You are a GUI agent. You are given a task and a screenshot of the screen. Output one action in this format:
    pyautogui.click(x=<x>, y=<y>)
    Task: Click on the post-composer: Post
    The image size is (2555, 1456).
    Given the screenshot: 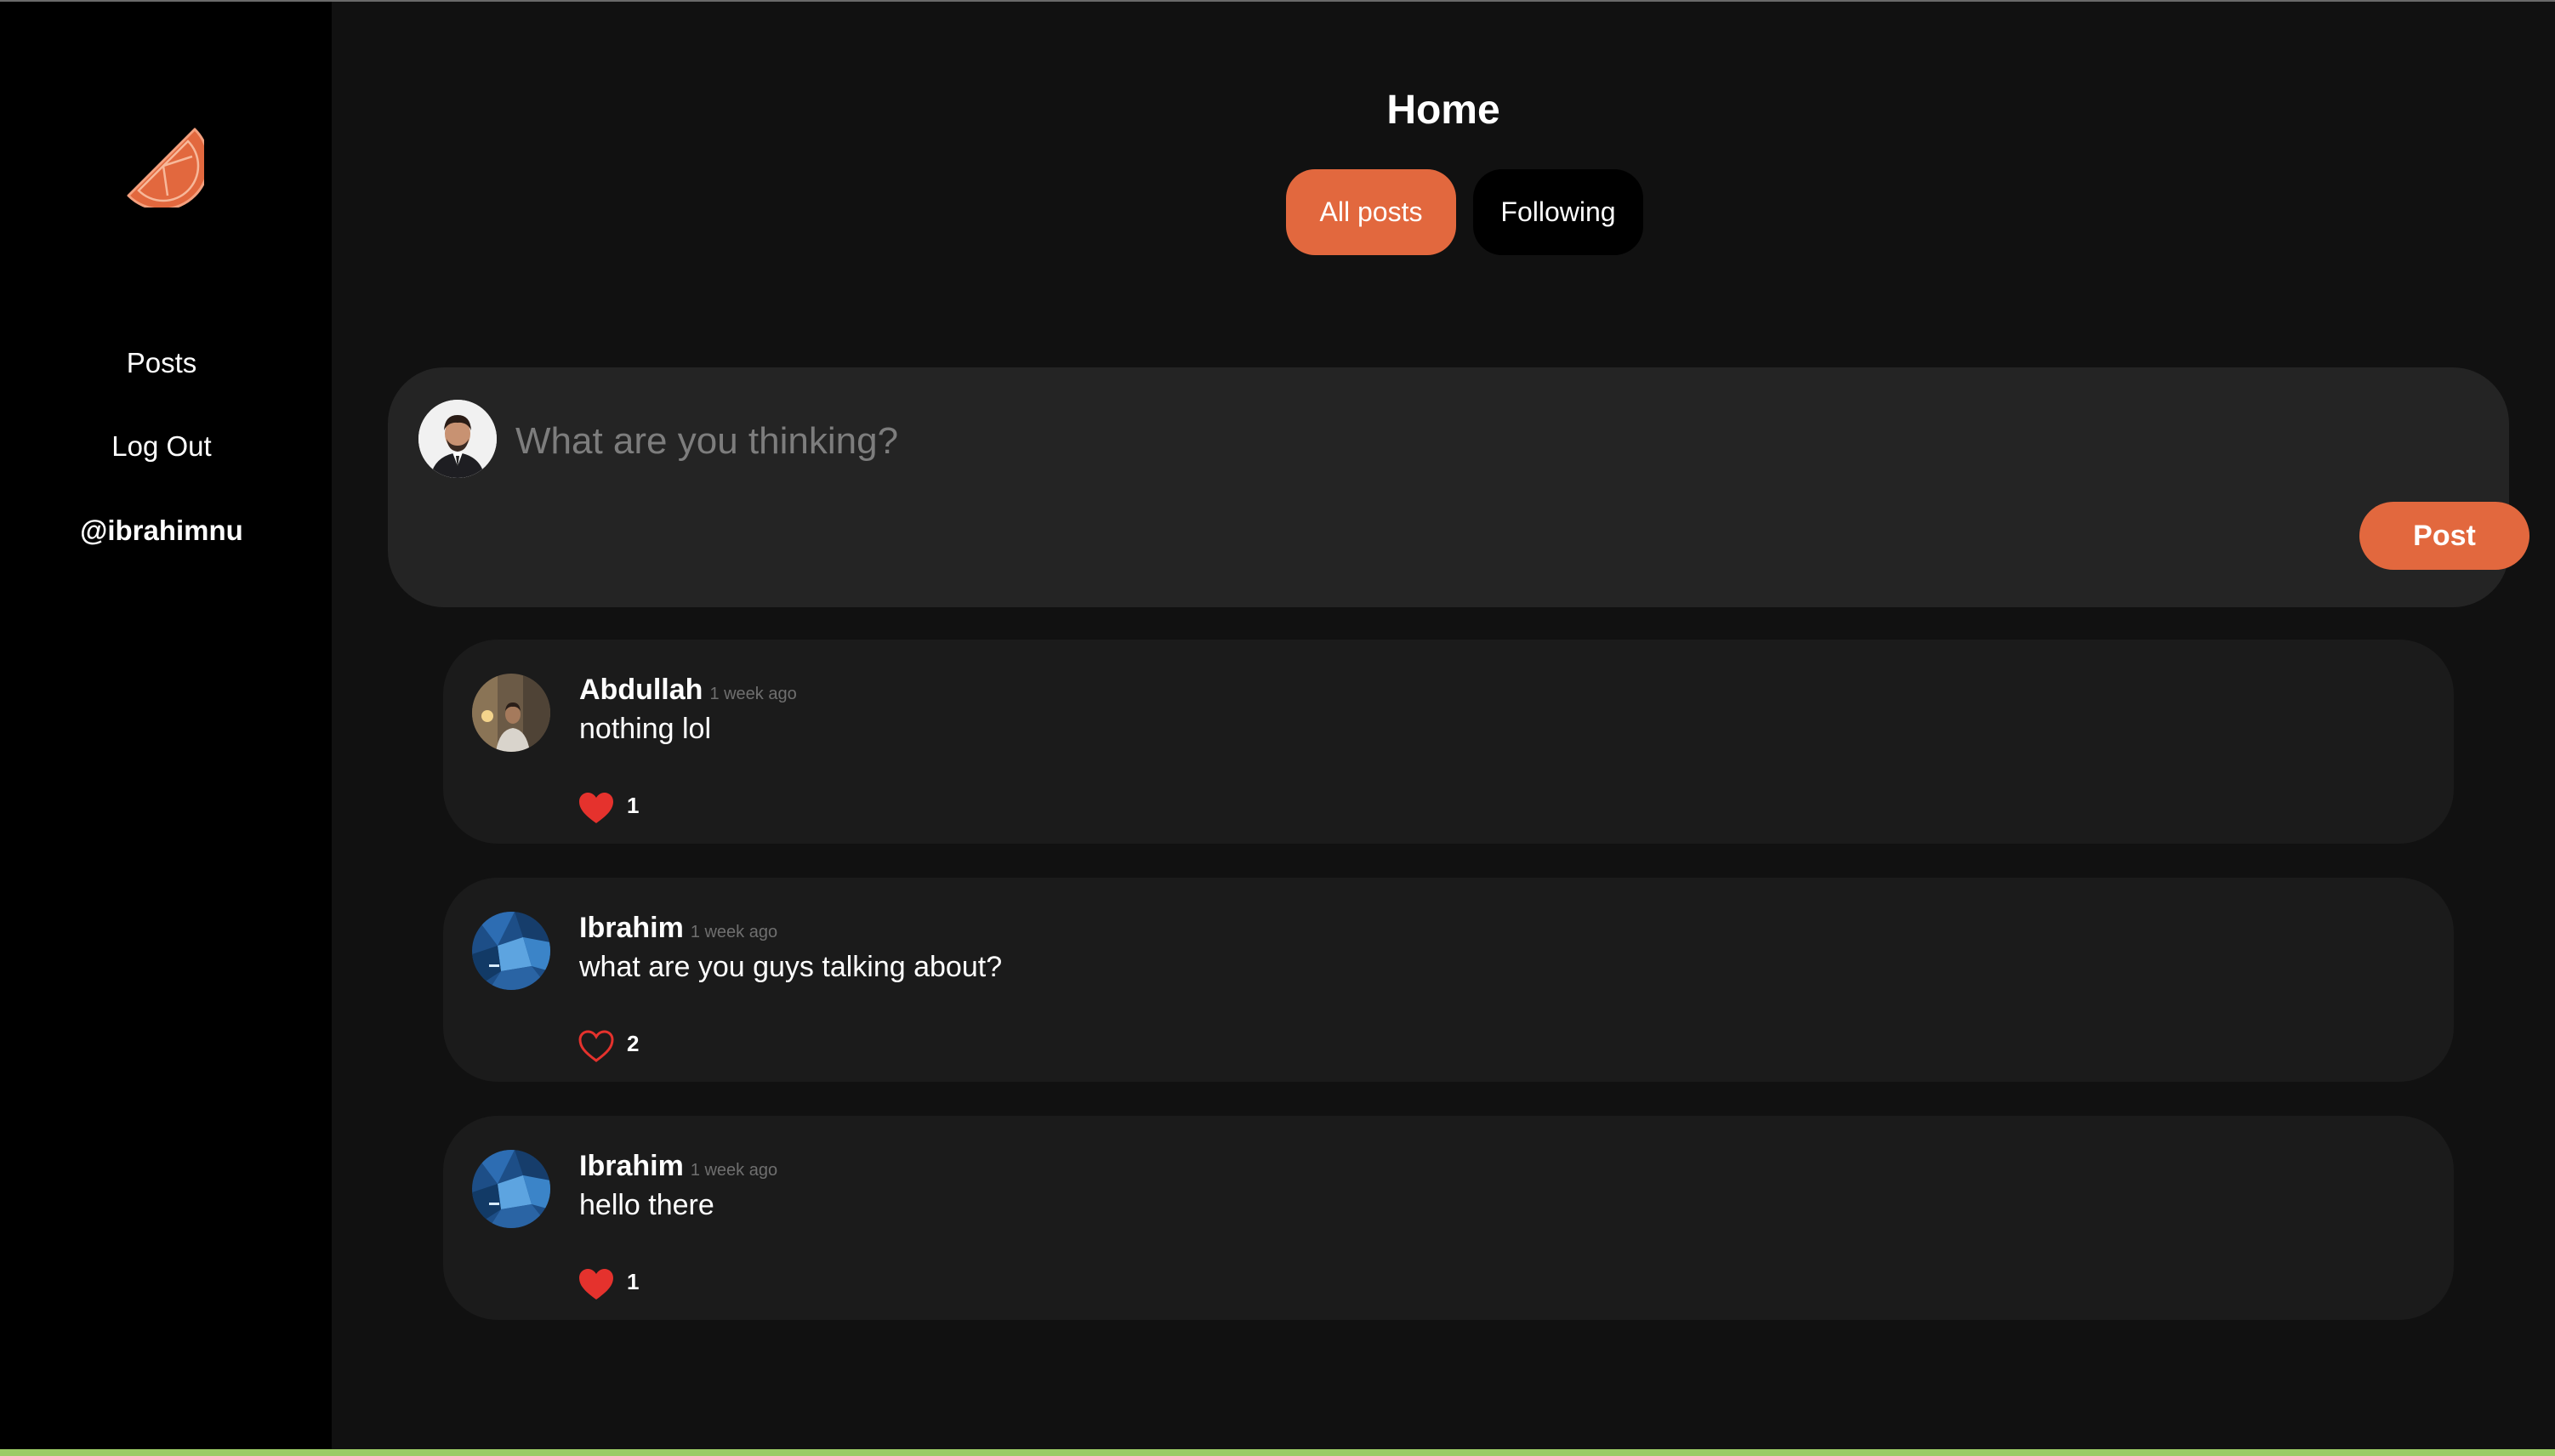 What is the action you would take?
    pyautogui.click(x=1458, y=487)
    